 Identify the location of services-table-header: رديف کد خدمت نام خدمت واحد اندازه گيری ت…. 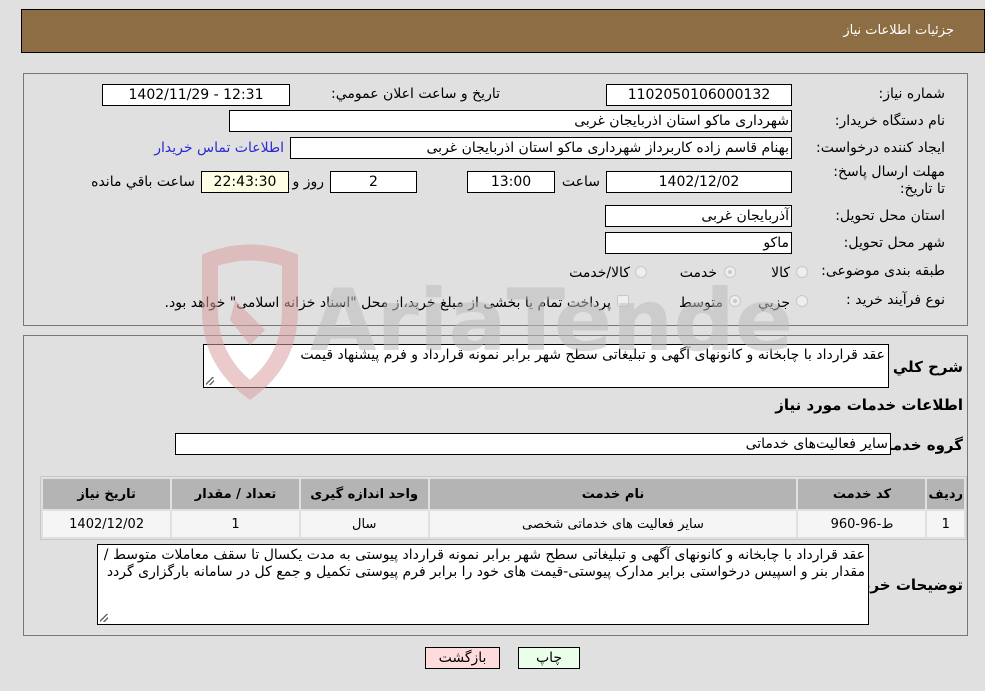
(503, 494).